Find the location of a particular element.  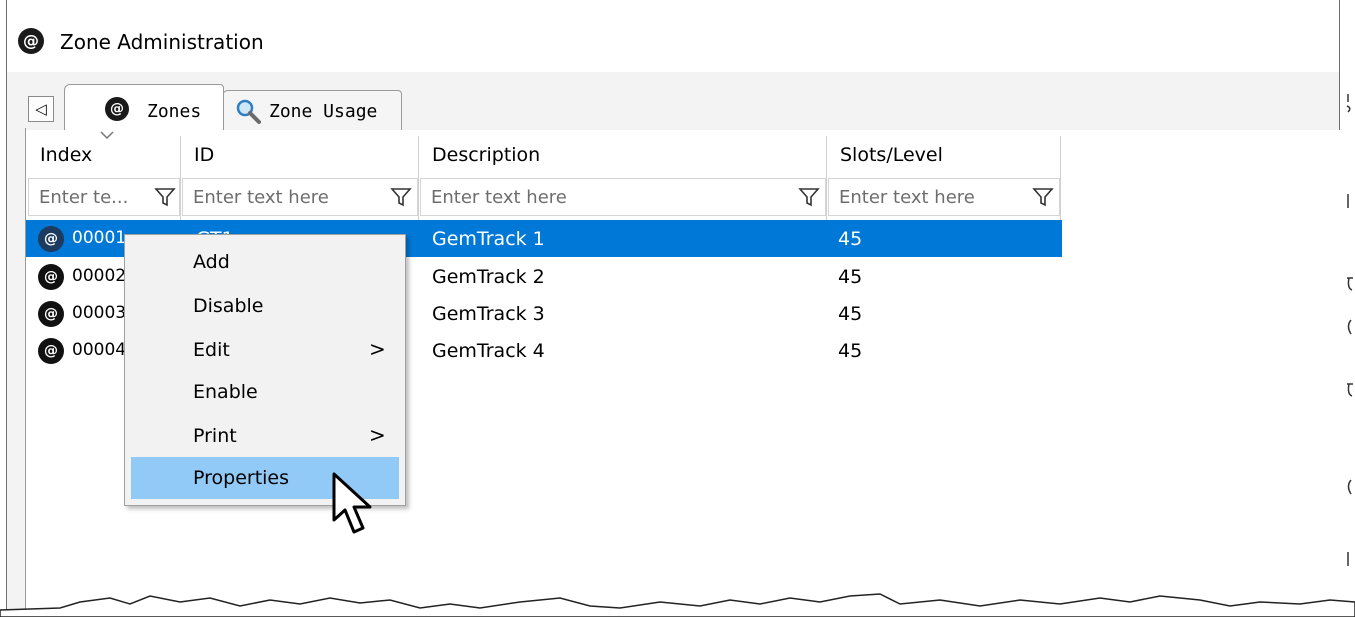

filter-input-description: Enter text here is located at coordinates (623, 197).